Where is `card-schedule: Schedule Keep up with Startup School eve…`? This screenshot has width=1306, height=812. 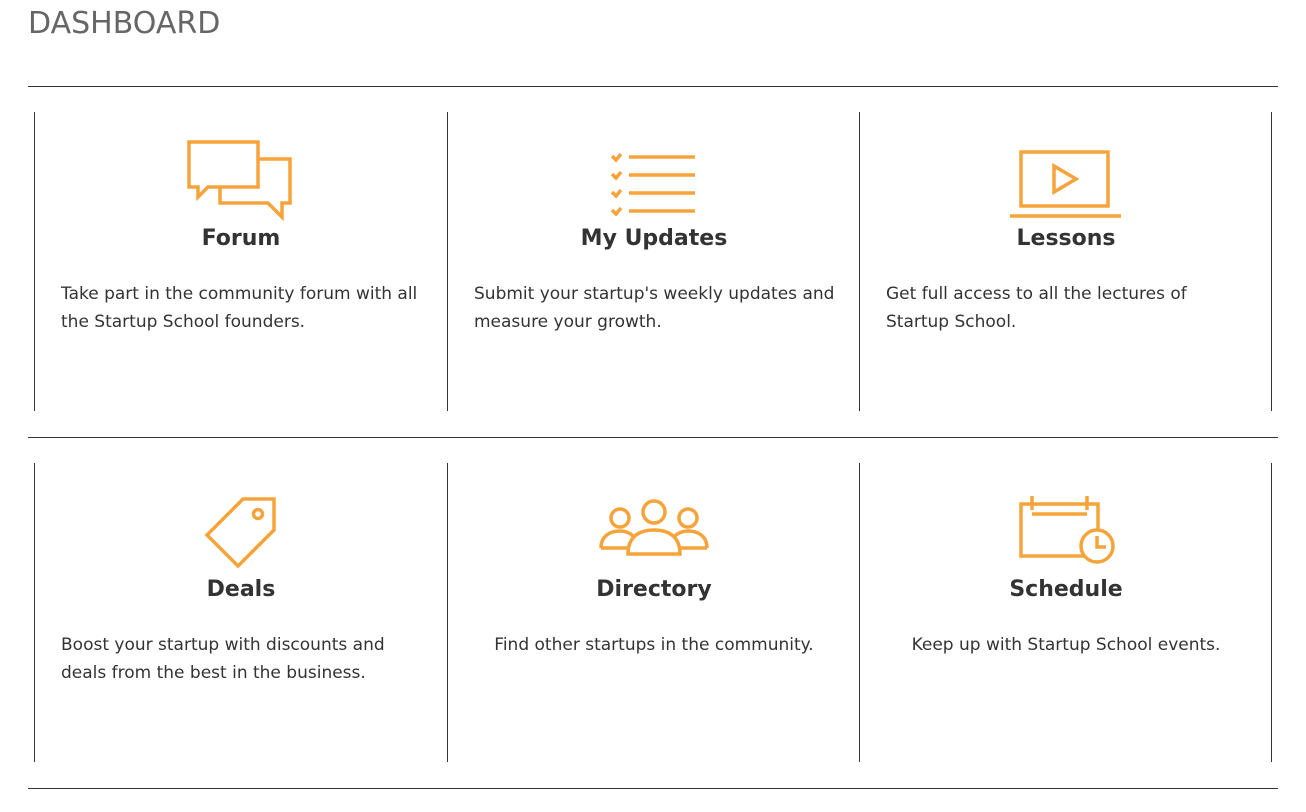 card-schedule: Schedule Keep up with Startup School eve… is located at coordinates (1066, 612).